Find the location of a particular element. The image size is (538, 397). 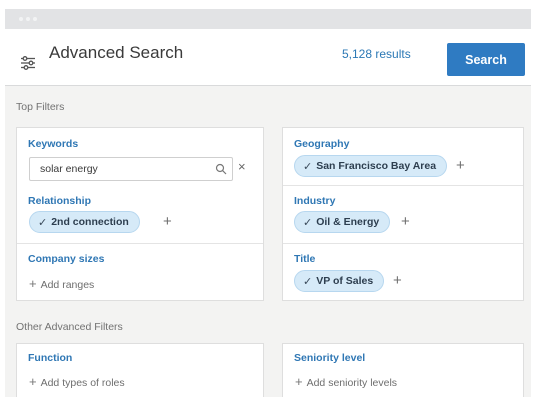

keywords-input-value: solar energy is located at coordinates (69, 169).